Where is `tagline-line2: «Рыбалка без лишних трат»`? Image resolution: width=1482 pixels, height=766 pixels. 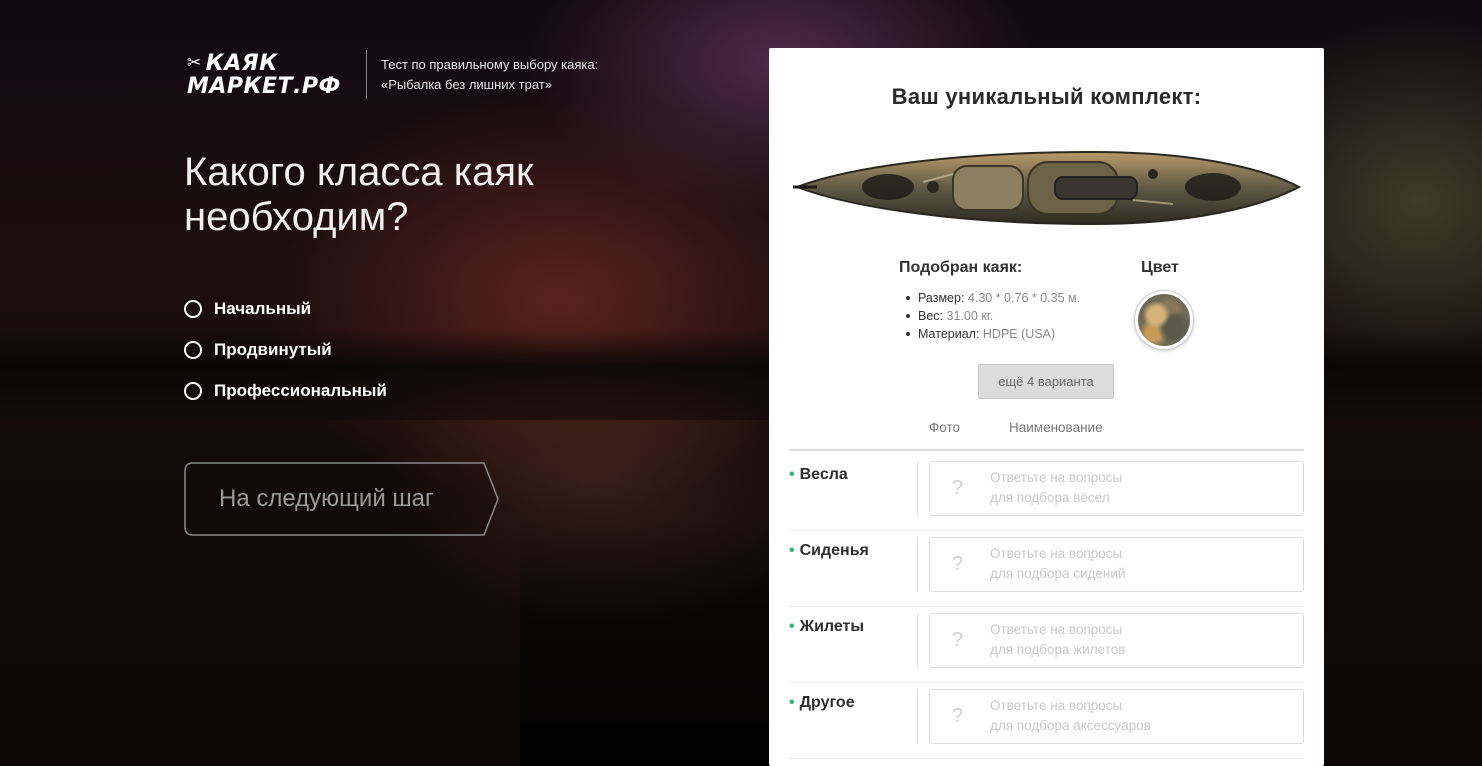 tagline-line2: «Рыбалка без лишних трат» is located at coordinates (466, 84).